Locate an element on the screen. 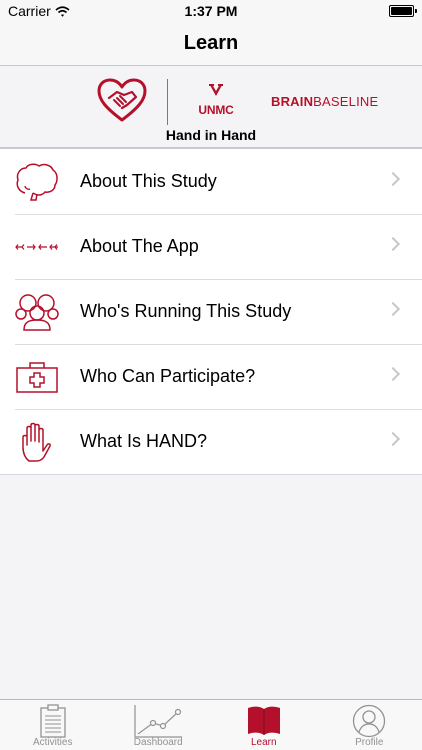 This screenshot has height=750, width=422. tab-learn: Learn is located at coordinates (264, 725).